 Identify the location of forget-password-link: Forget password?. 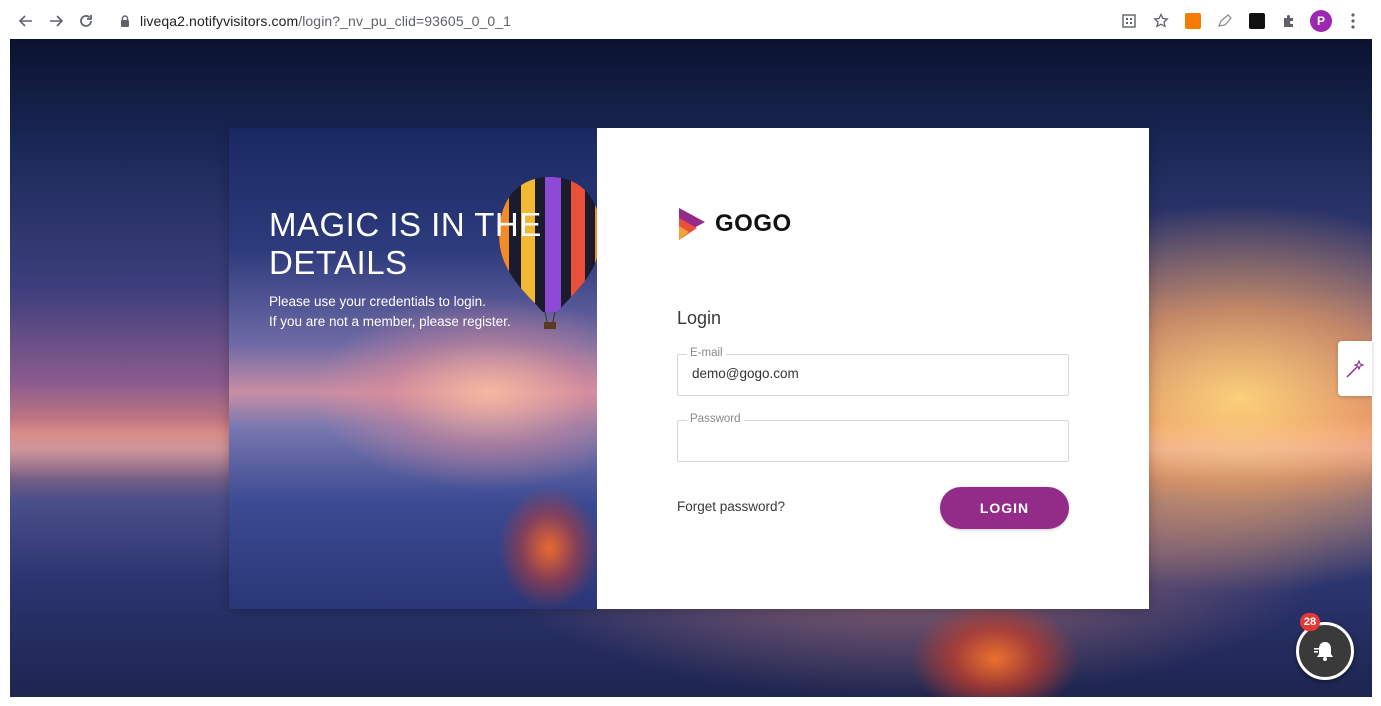
(731, 506).